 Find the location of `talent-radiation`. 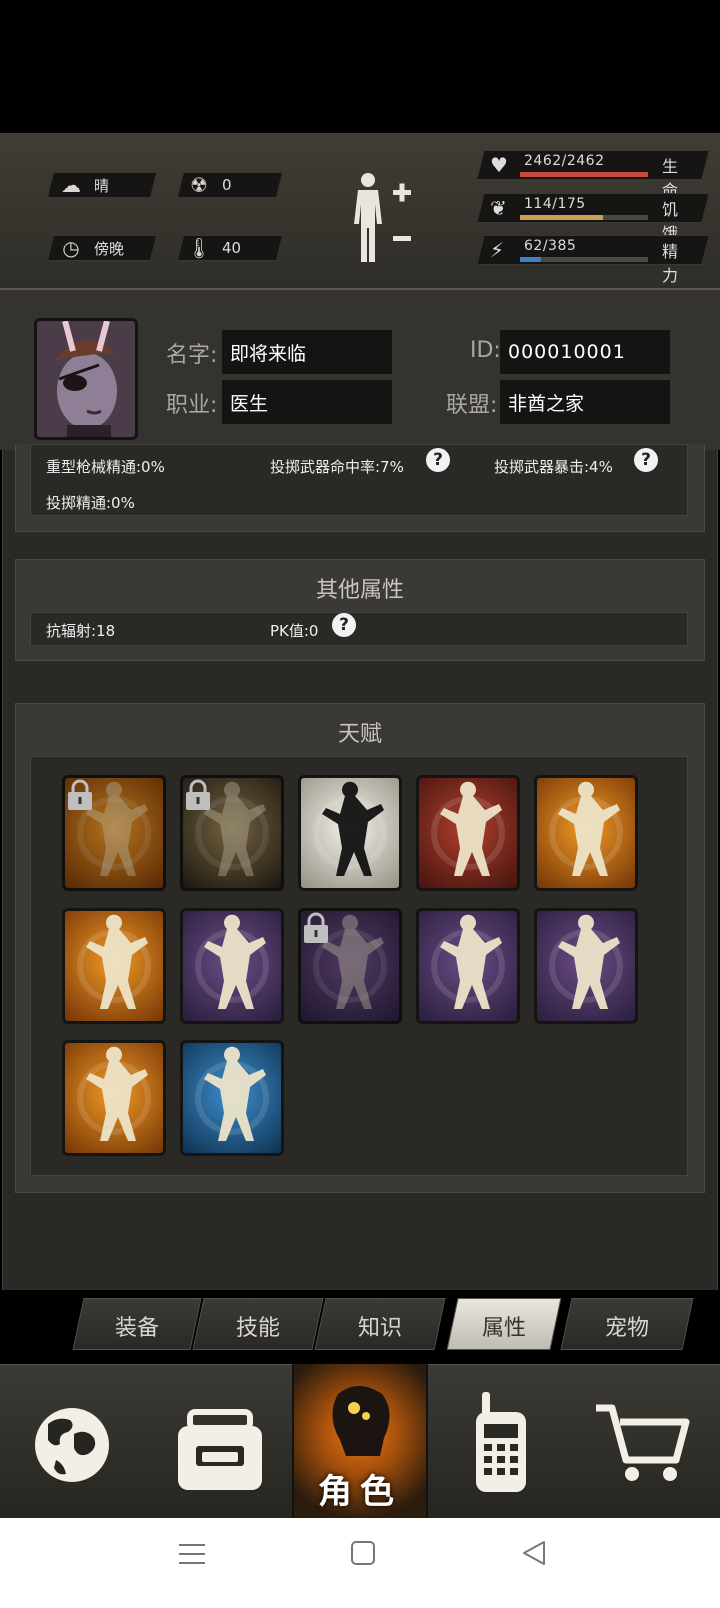

talent-radiation is located at coordinates (232, 833).